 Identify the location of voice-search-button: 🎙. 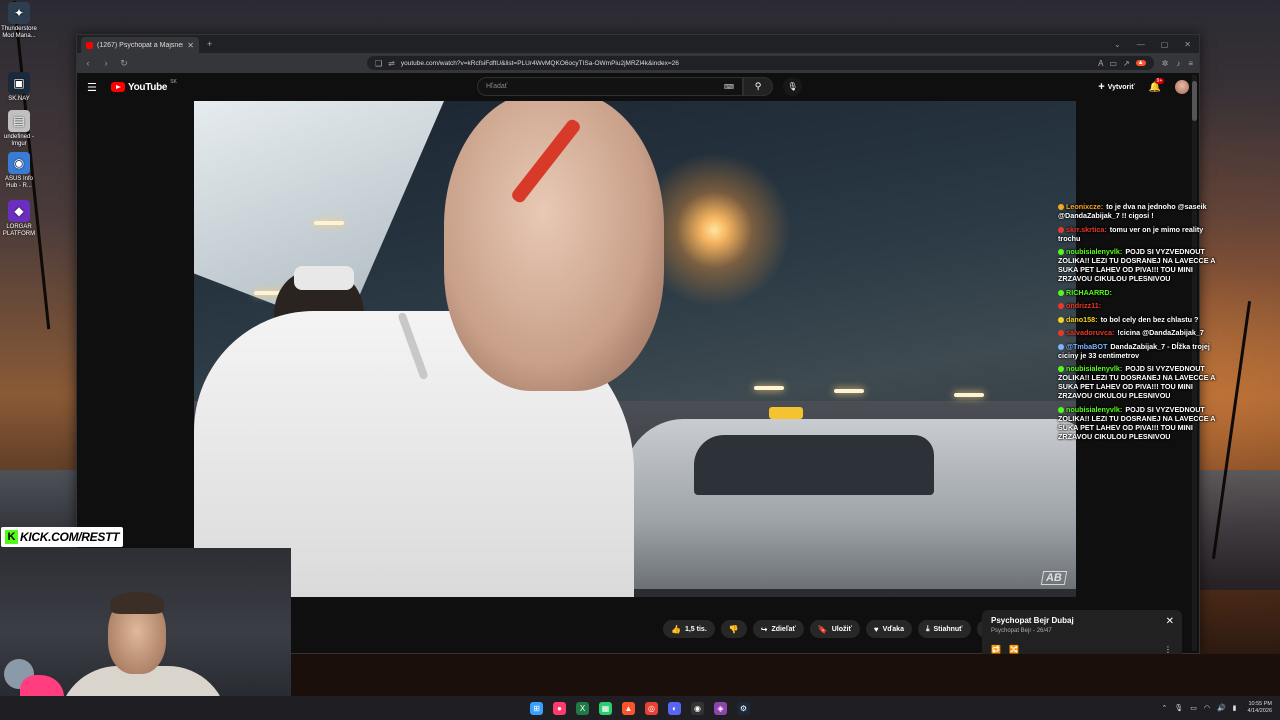
(792, 86).